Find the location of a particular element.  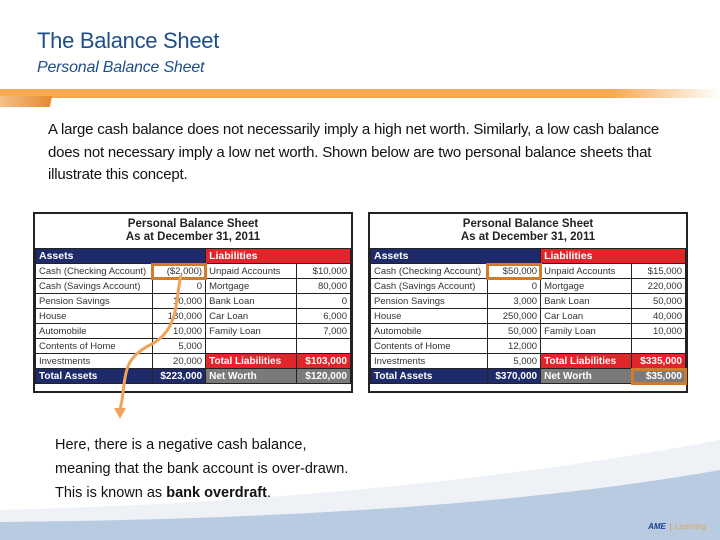

note-line-1: Here, there is a negative cash balance, is located at coordinates (181, 445).